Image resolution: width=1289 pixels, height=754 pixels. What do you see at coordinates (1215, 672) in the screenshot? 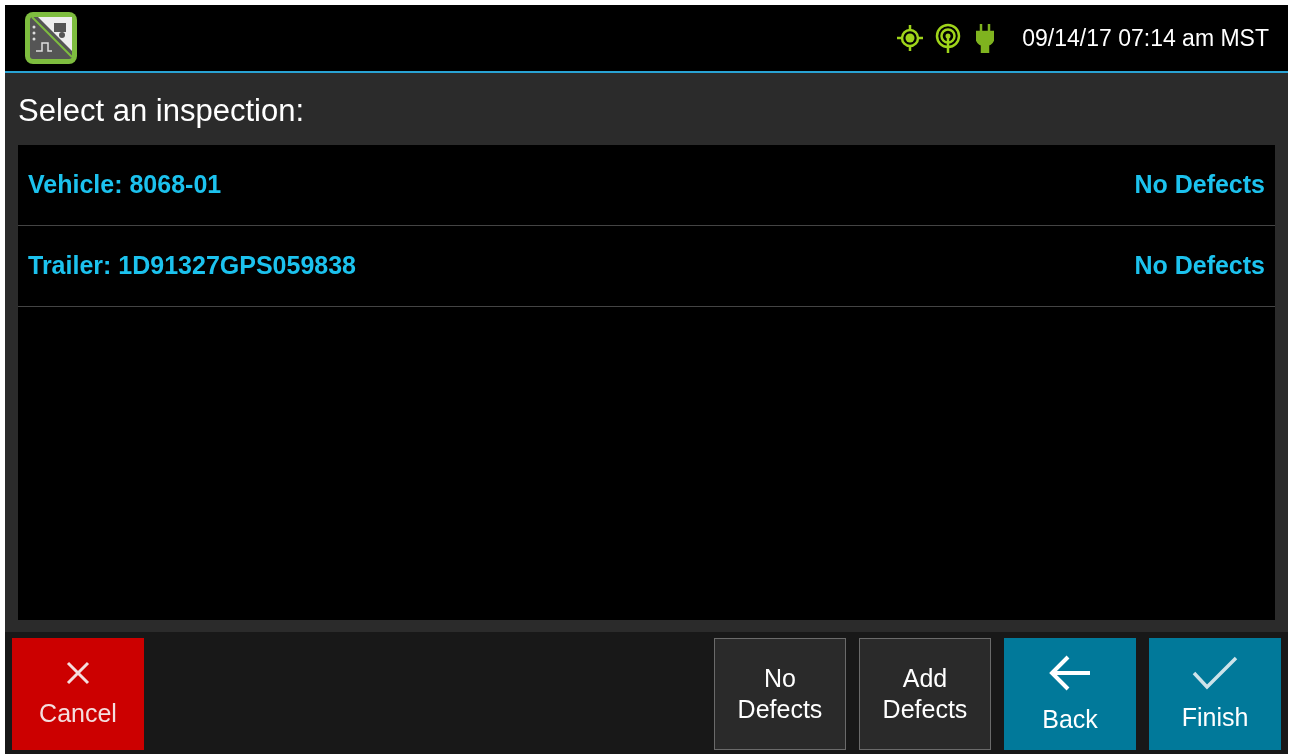
I see `checkmark-icon` at bounding box center [1215, 672].